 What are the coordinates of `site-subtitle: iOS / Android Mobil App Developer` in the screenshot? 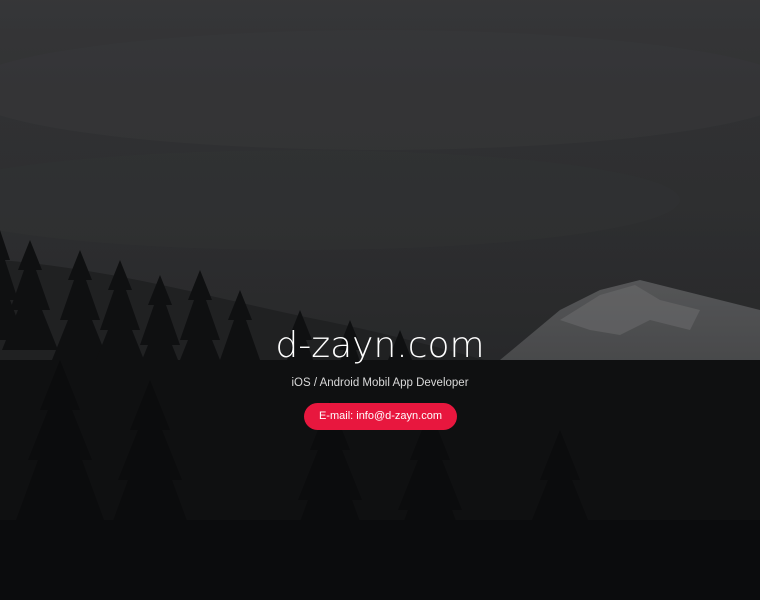 It's located at (380, 383).